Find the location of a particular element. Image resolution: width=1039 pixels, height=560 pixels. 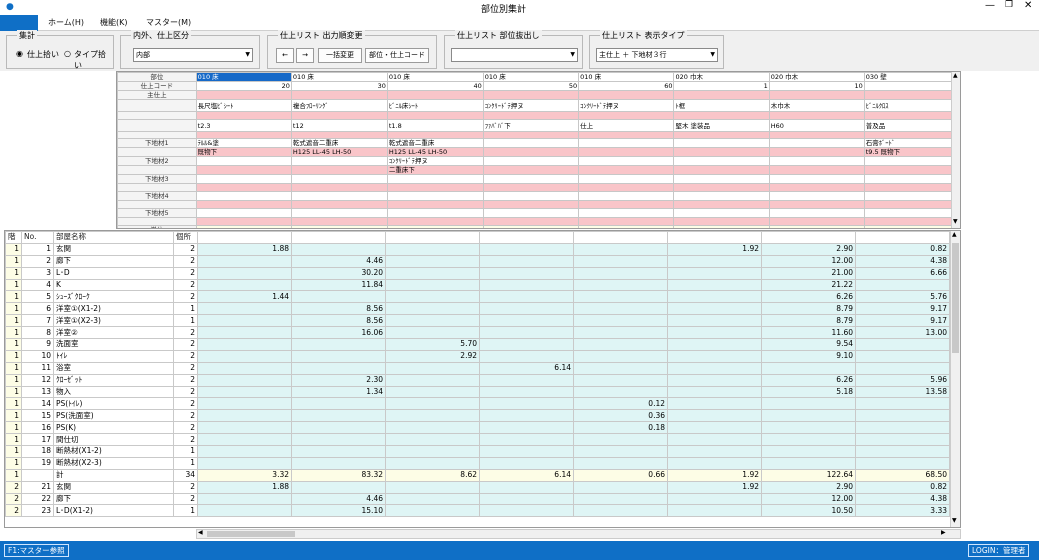

finish-cell-spec: t12 is located at coordinates (339, 125).